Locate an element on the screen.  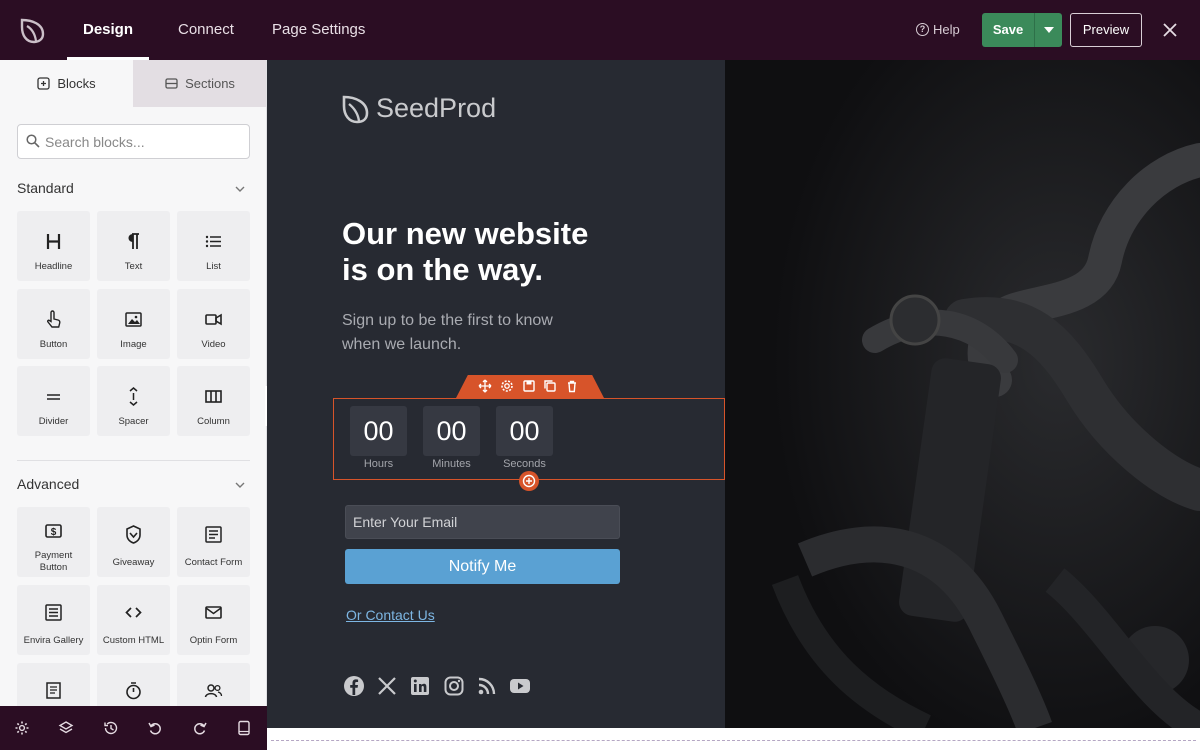
block-label: Video is located at coordinates (213, 344).